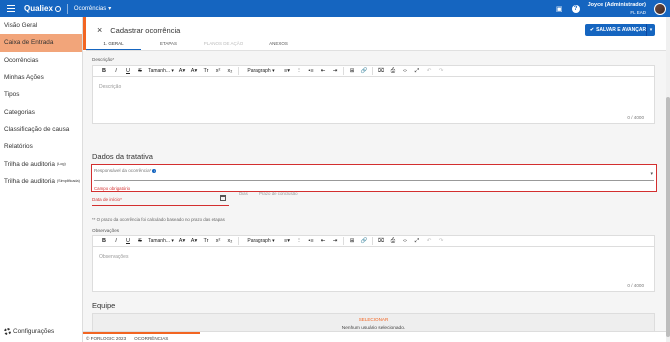 This screenshot has width=670, height=342. Describe the element at coordinates (123, 170) in the screenshot. I see `responsavel-label: Responsável da ocorrência*` at that location.